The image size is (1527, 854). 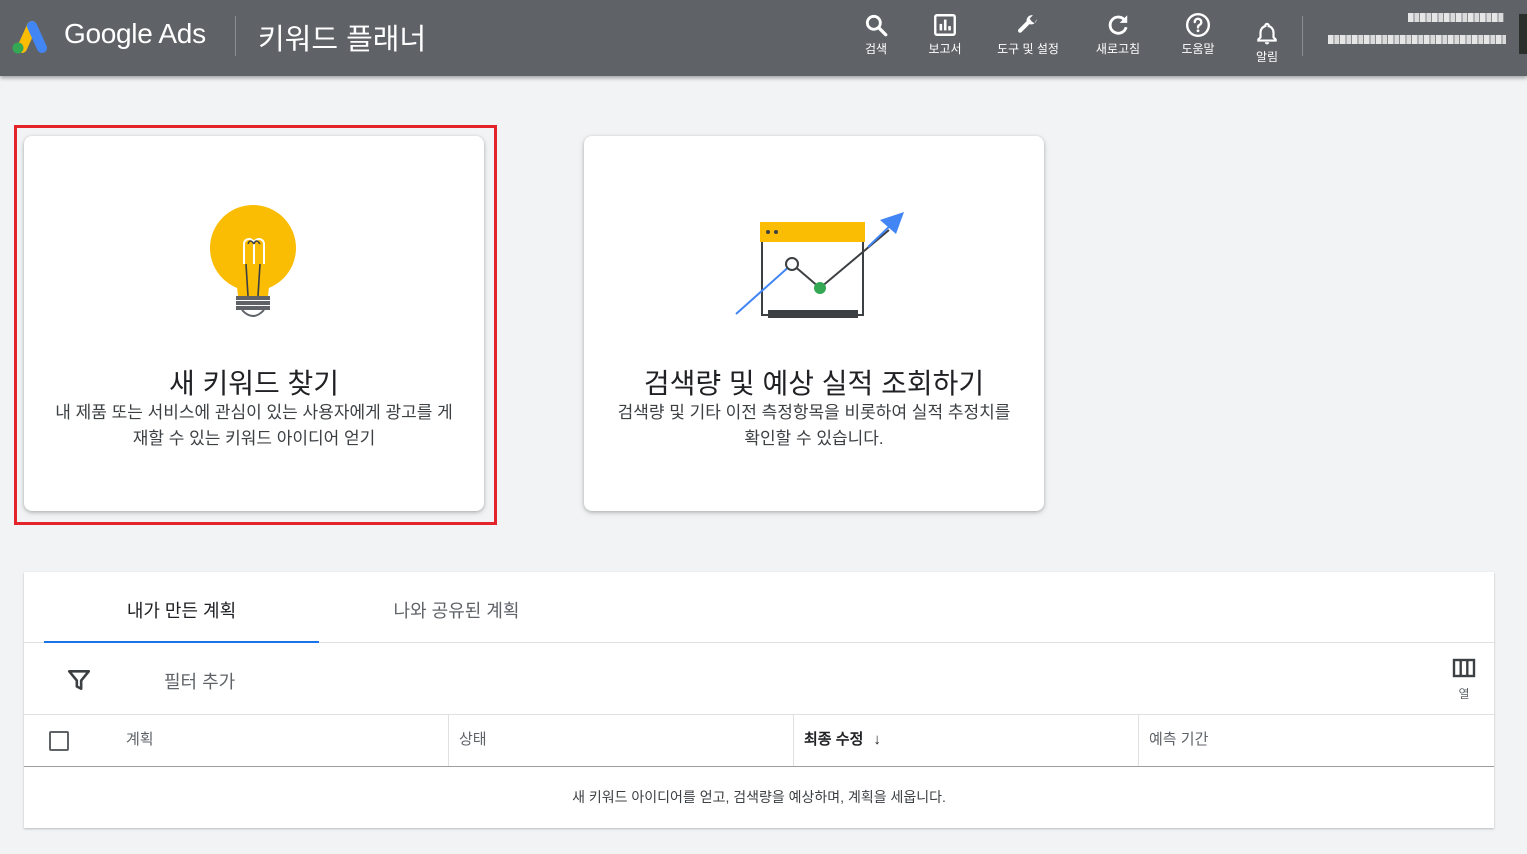 What do you see at coordinates (79, 680) in the screenshot?
I see `filter-icon` at bounding box center [79, 680].